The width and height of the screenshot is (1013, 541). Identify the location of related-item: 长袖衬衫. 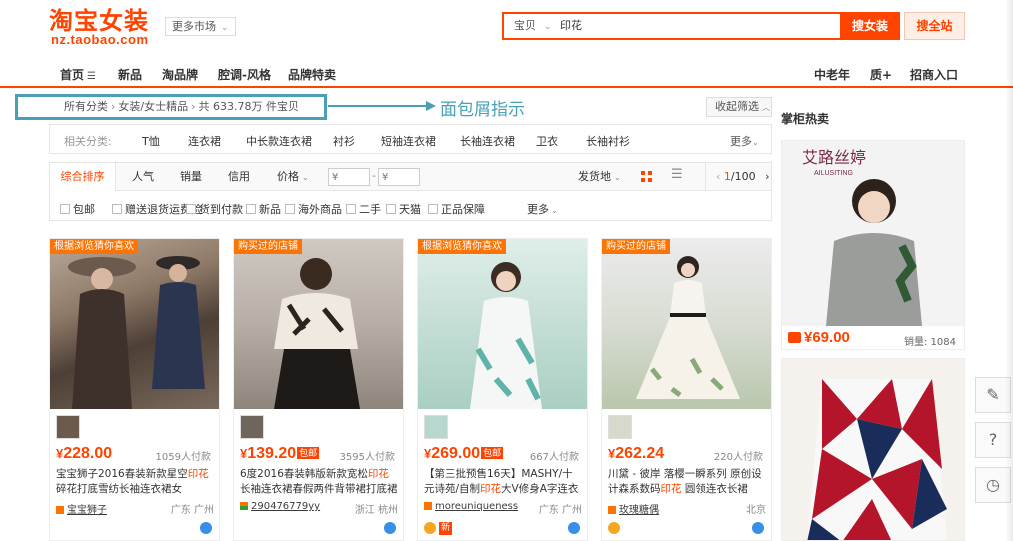
(608, 141).